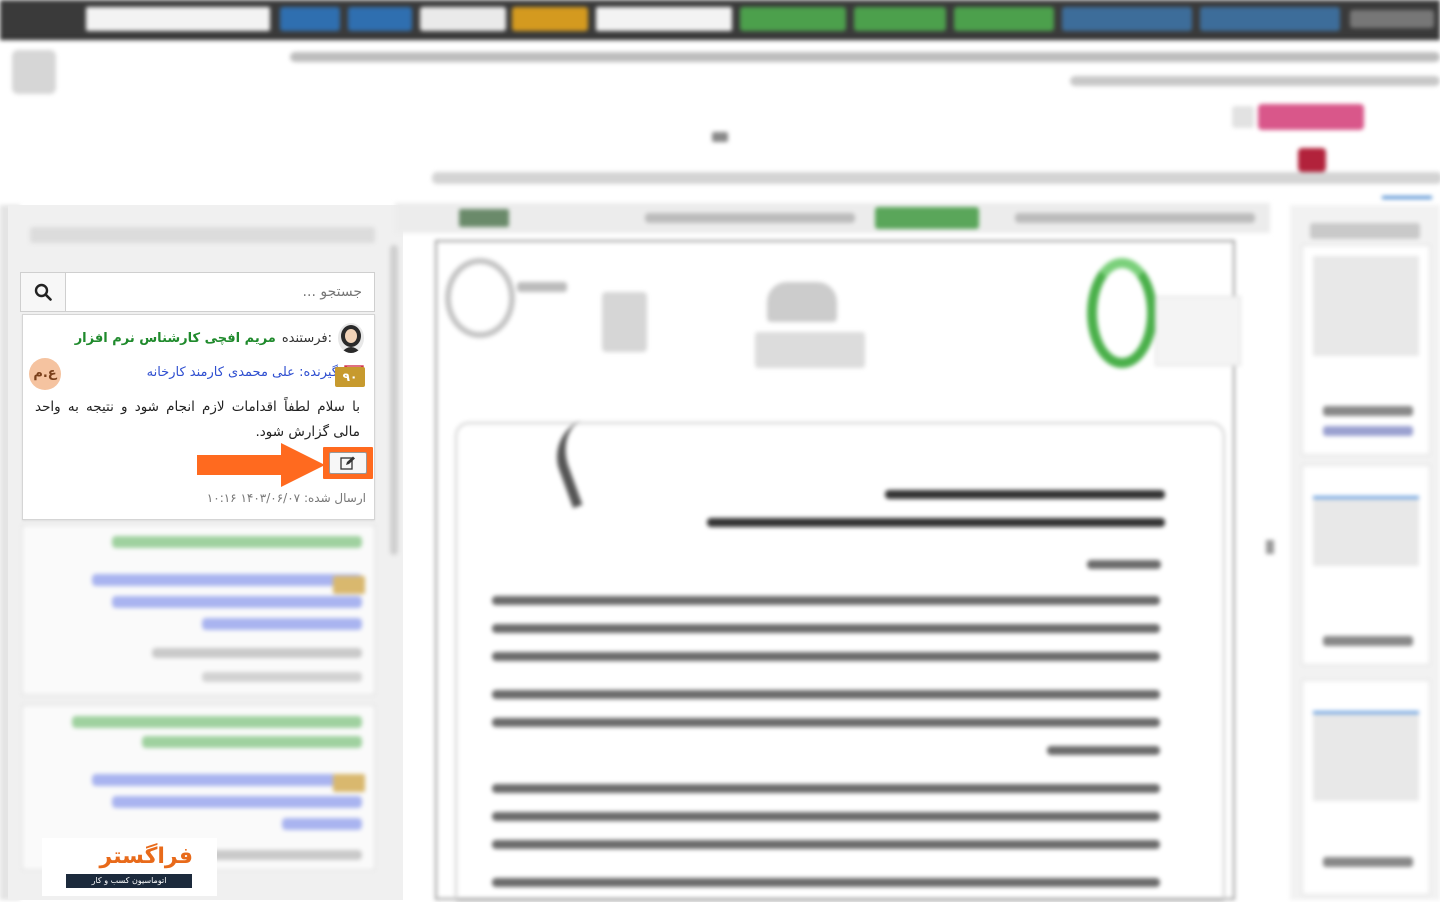 This screenshot has height=902, width=1440. Describe the element at coordinates (1198, 331) in the screenshot. I see `document-side-tools` at that location.